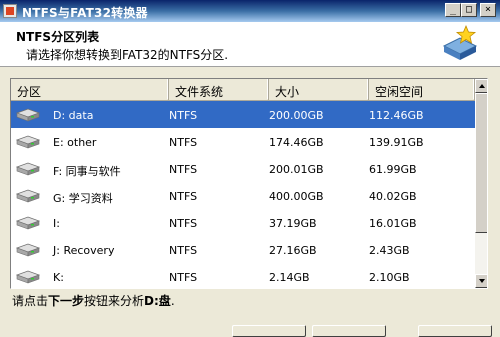  I want to click on app-icon, so click(10, 11).